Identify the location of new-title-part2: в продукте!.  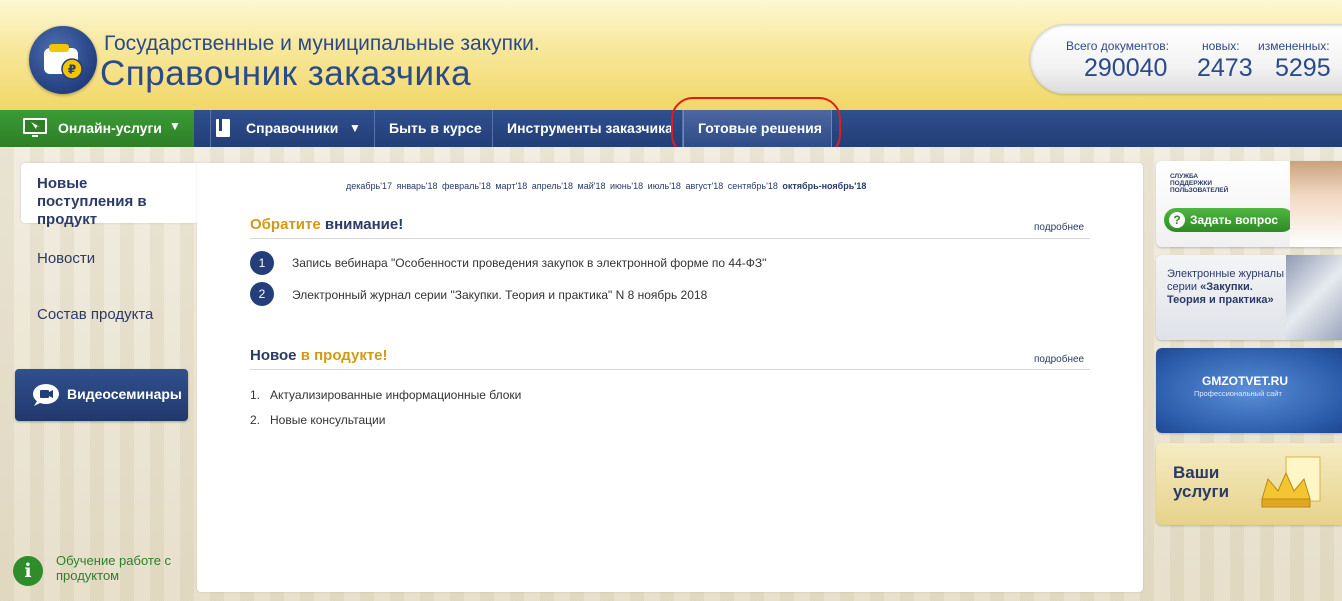
(344, 355).